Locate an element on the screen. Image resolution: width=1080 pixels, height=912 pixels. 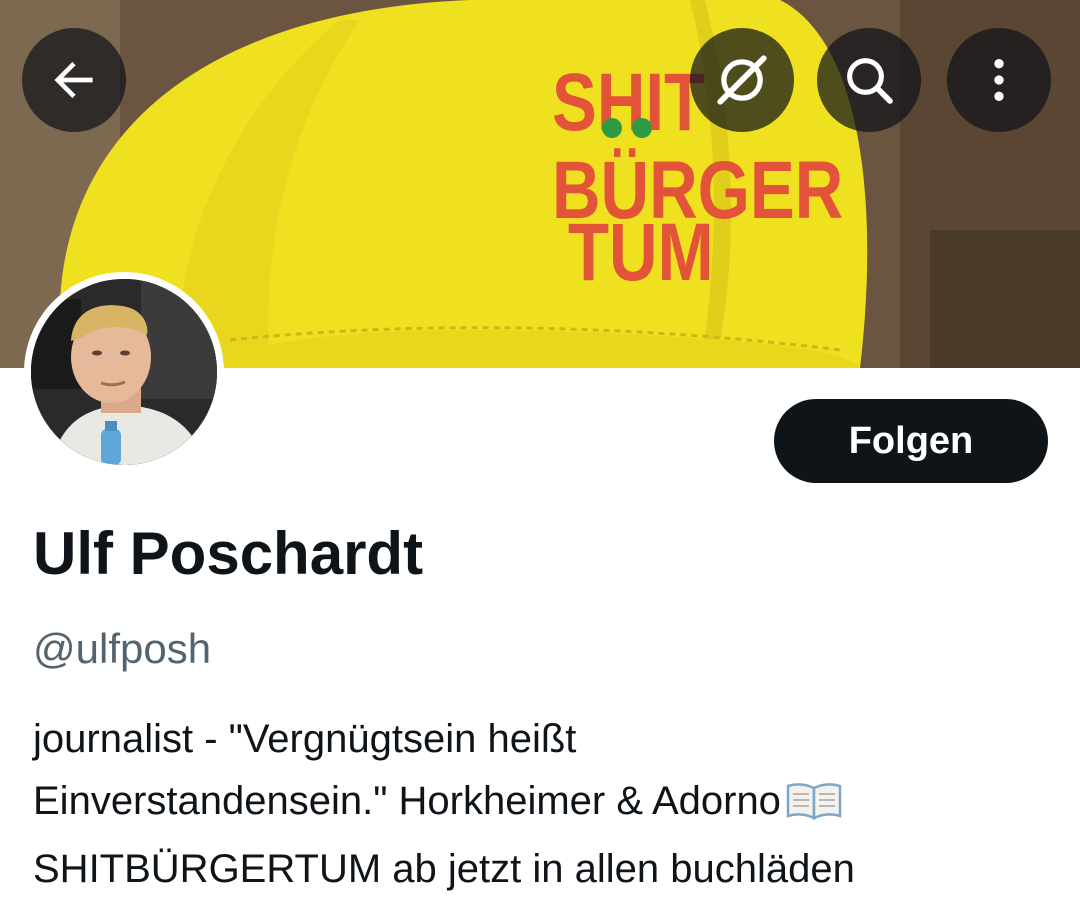
more-button is located at coordinates (999, 80).